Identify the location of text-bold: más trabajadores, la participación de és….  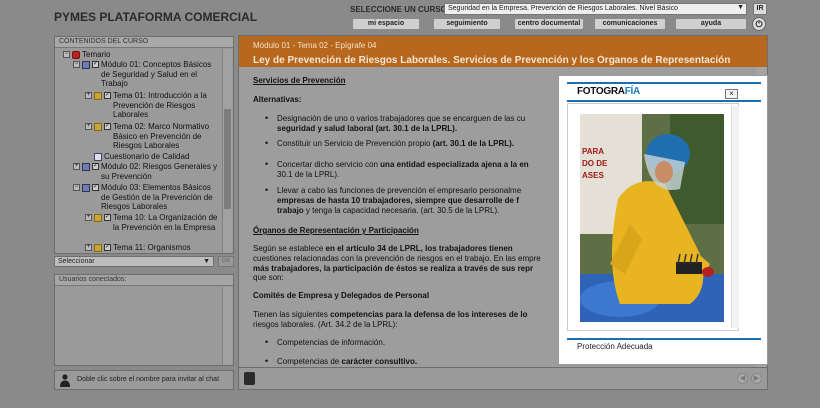
(393, 268).